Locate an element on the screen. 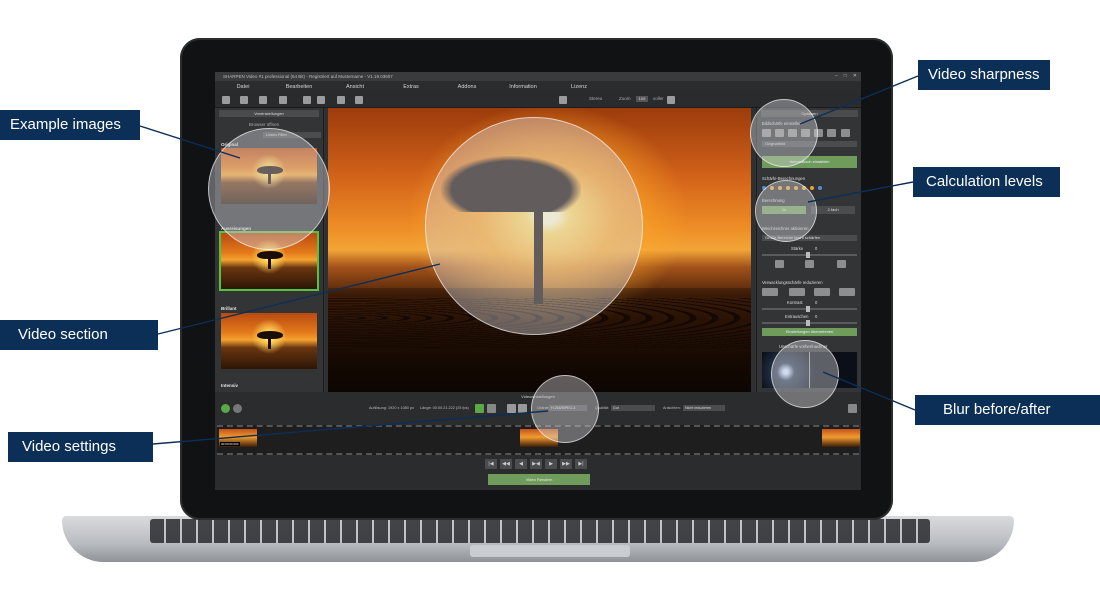 This screenshot has height=615, width=1100. leader-video-settings is located at coordinates (350, 427).